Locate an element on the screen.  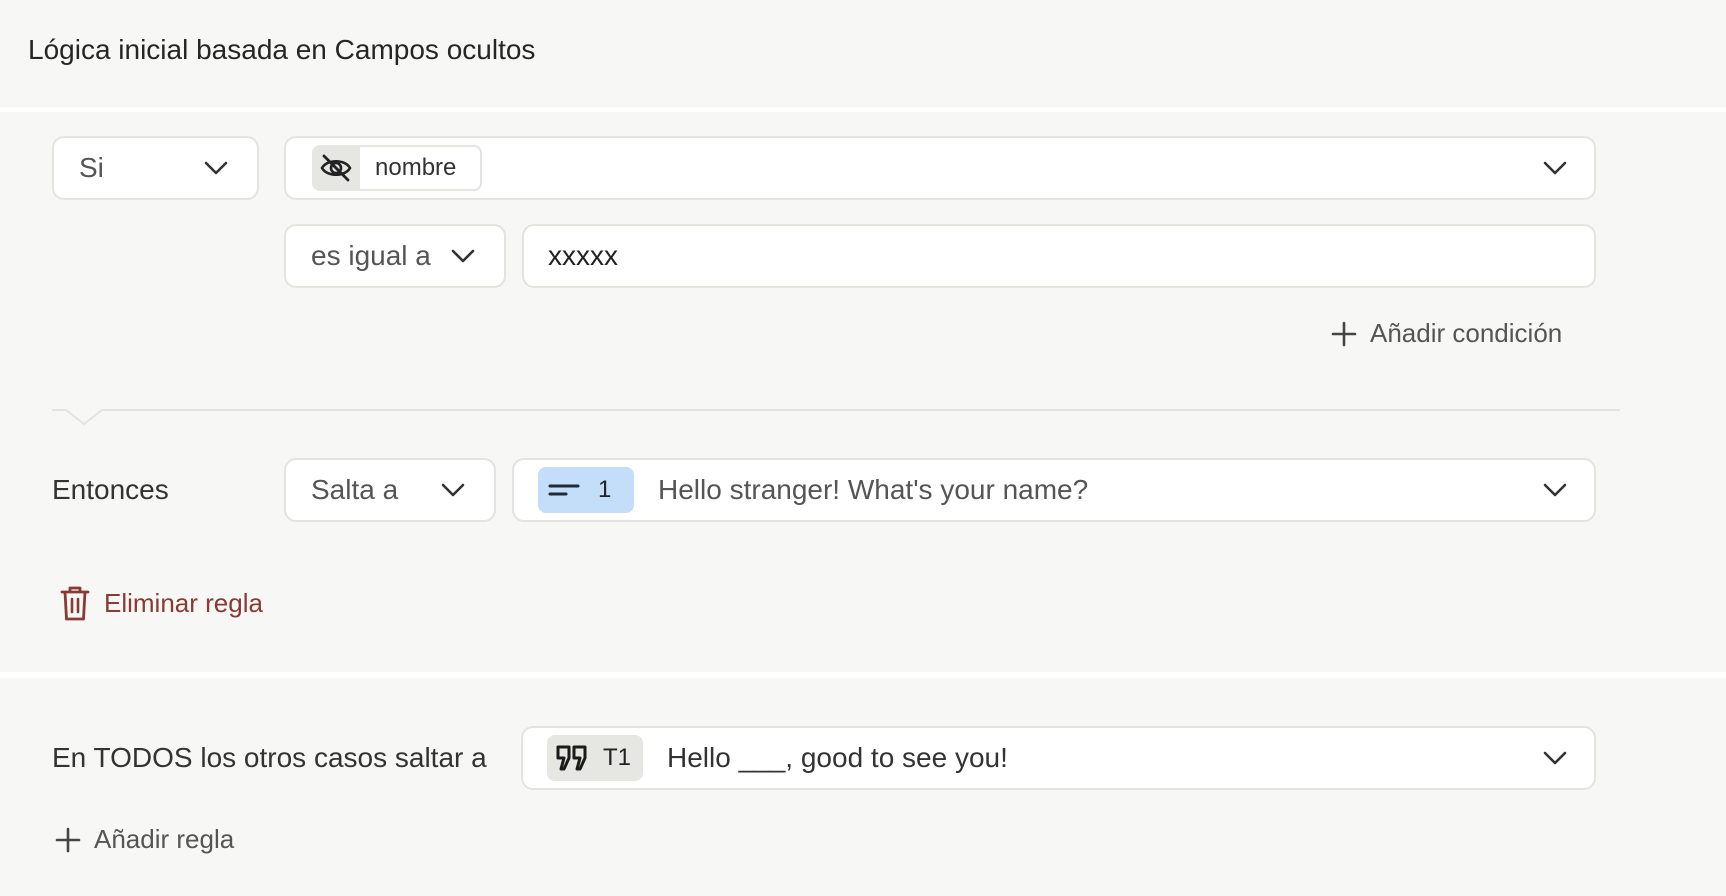
then-label: Entonces is located at coordinates (110, 489).